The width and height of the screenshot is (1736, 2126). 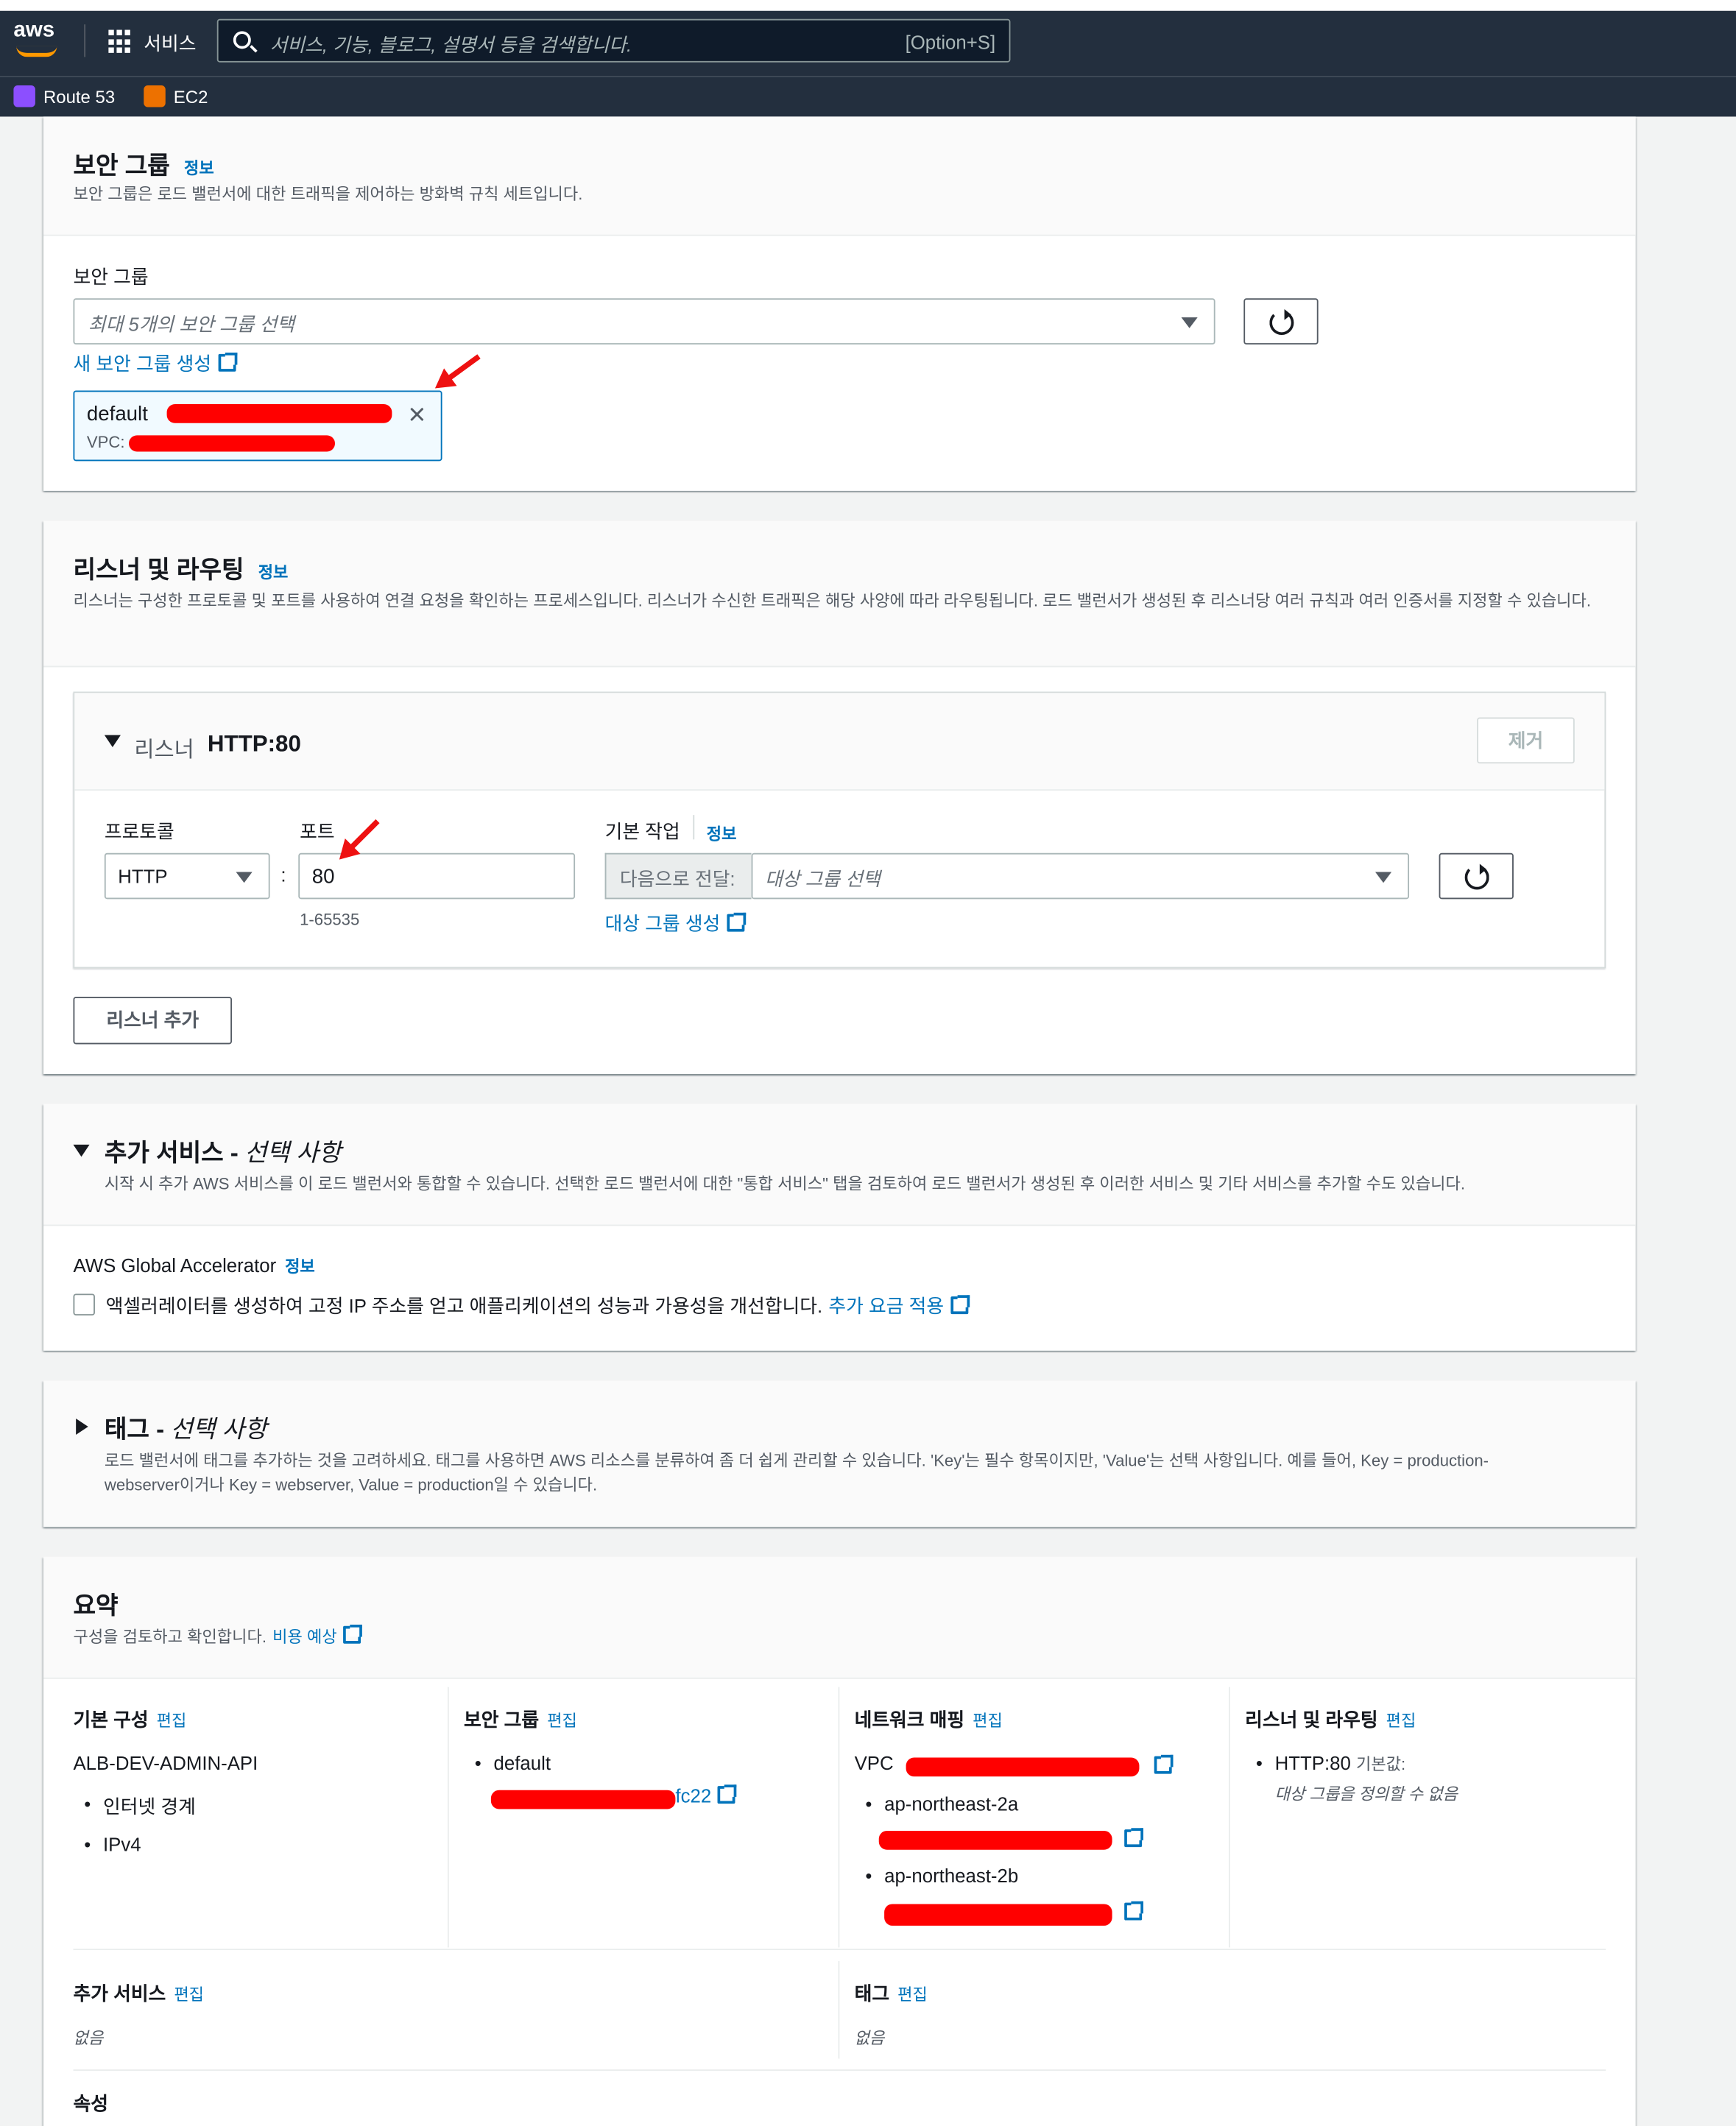 What do you see at coordinates (175, 1265) in the screenshot?
I see `ga-label: AWS Global Accelerator` at bounding box center [175, 1265].